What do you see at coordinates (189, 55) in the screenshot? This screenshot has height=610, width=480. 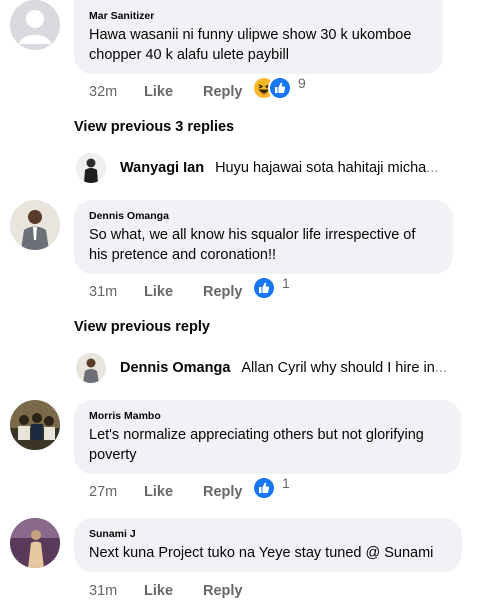 I see `comment-text-line: chopper 40 k alafu ulete paybill` at bounding box center [189, 55].